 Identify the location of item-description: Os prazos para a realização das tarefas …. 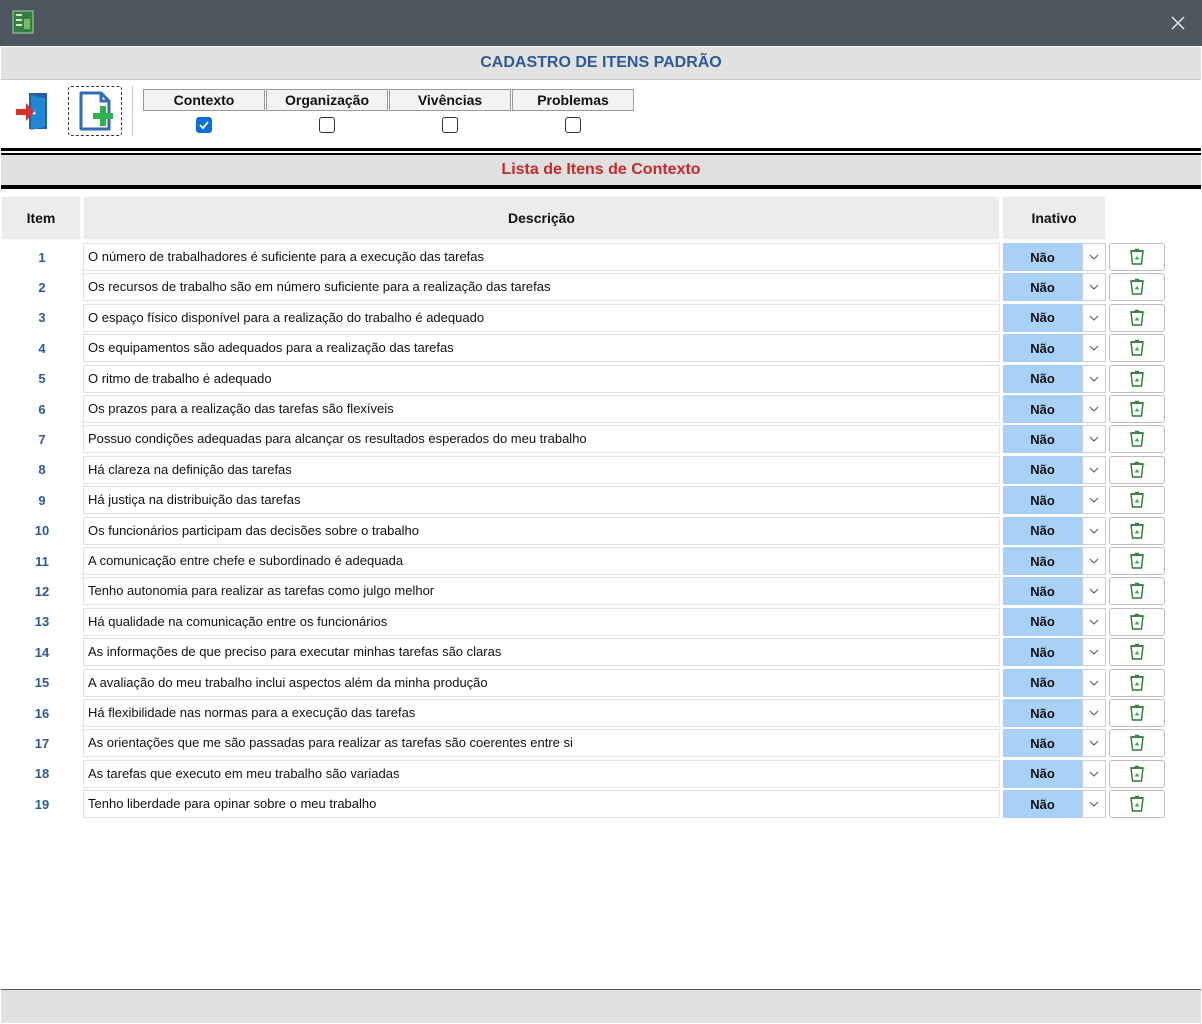
(541, 409).